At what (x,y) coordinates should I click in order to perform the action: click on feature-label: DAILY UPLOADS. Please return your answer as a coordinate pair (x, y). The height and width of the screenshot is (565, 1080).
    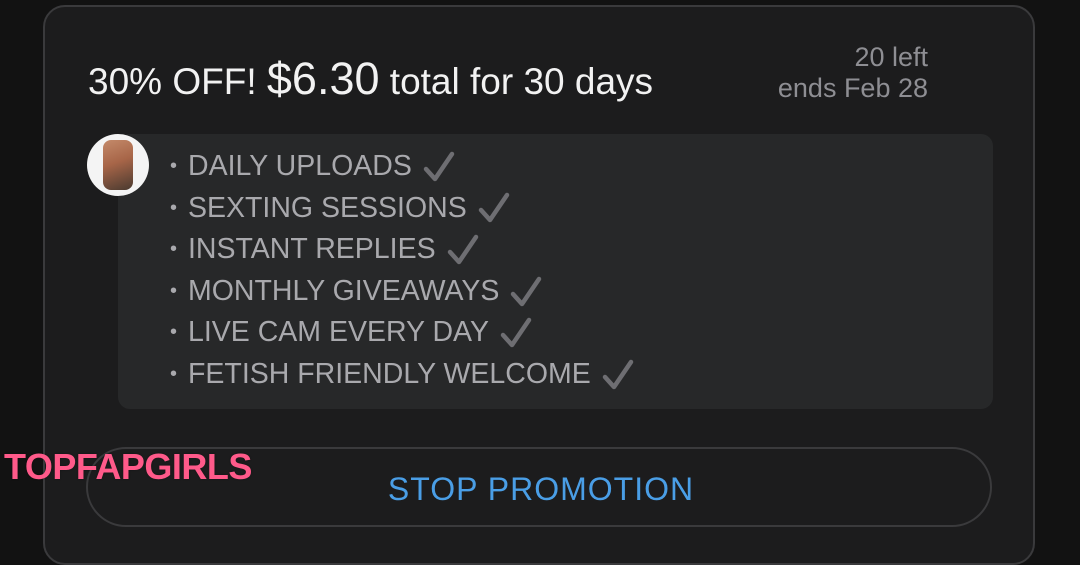
    Looking at the image, I should click on (300, 166).